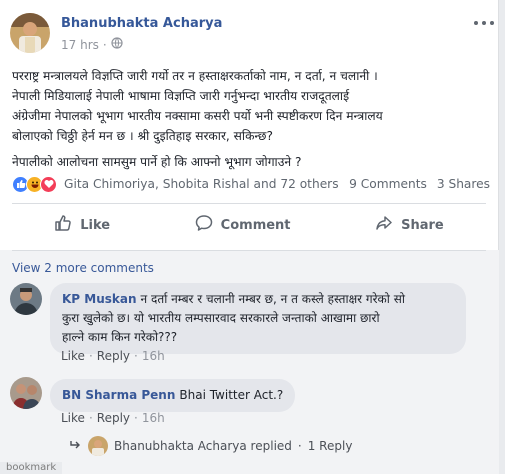 This screenshot has height=474, width=505. I want to click on globe-icon, so click(117, 44).